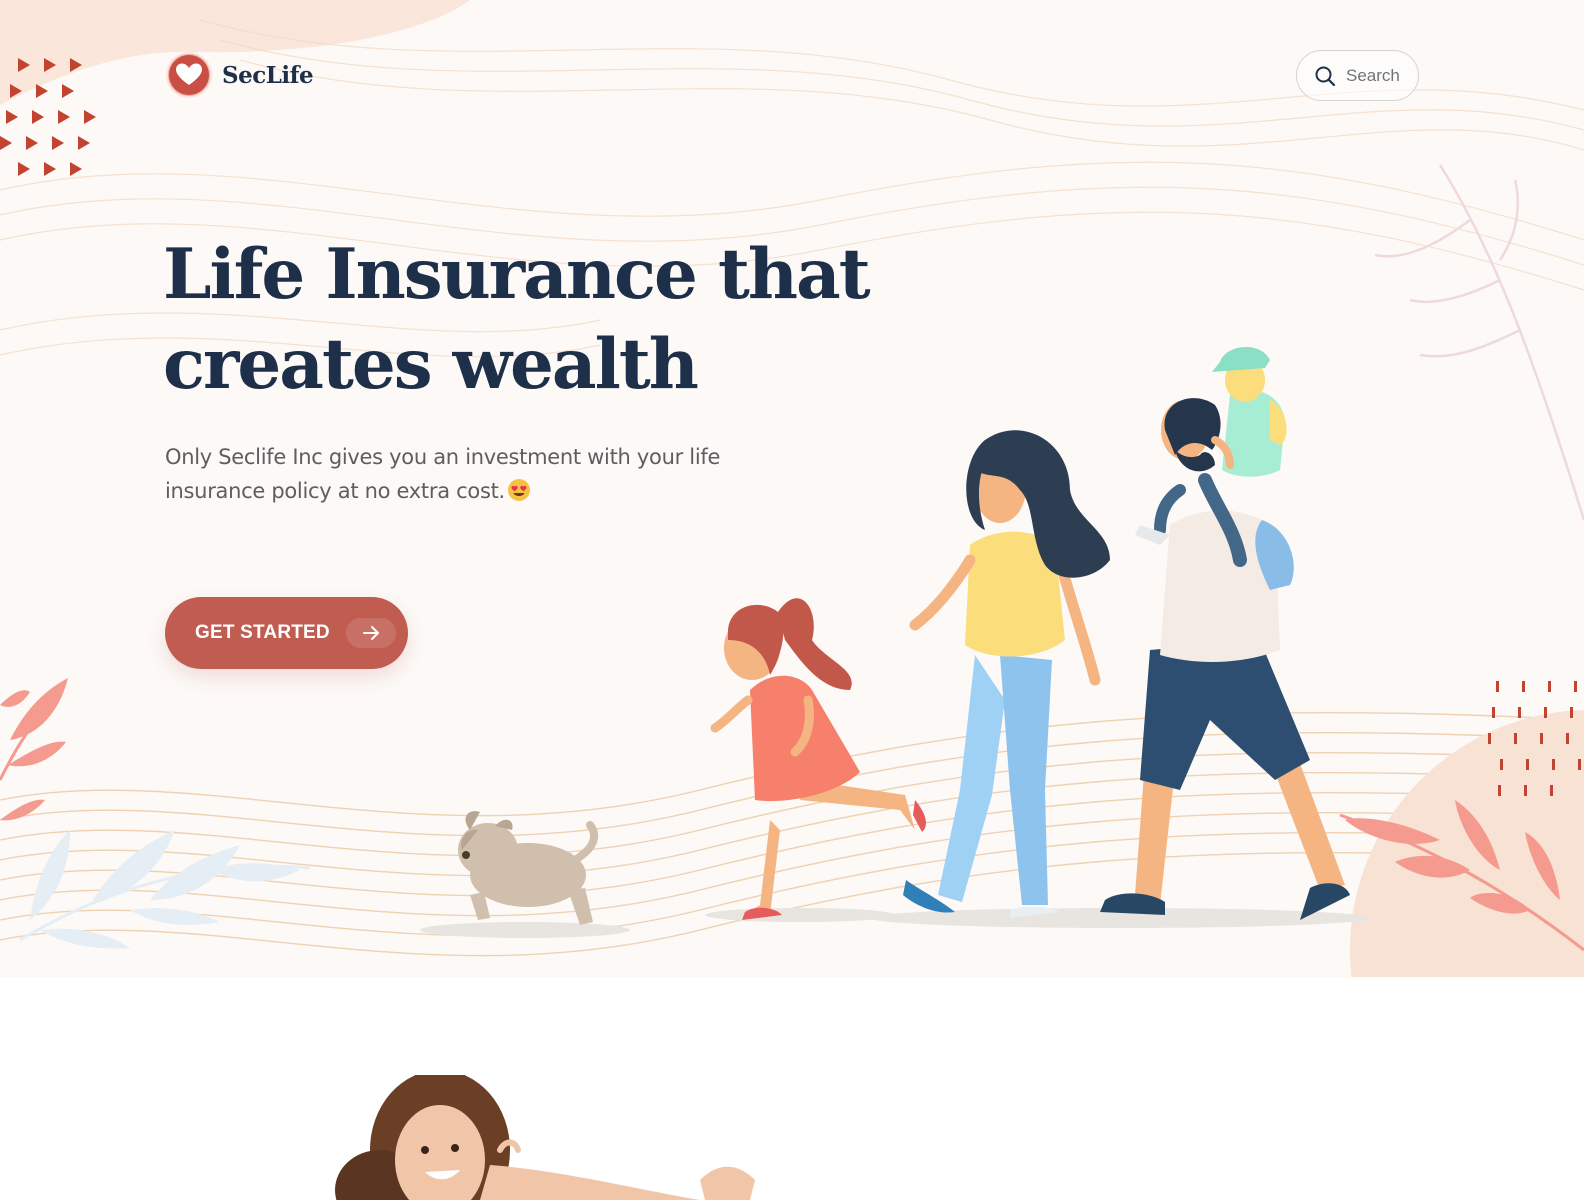  What do you see at coordinates (1381, 75) in the screenshot?
I see `search-input` at bounding box center [1381, 75].